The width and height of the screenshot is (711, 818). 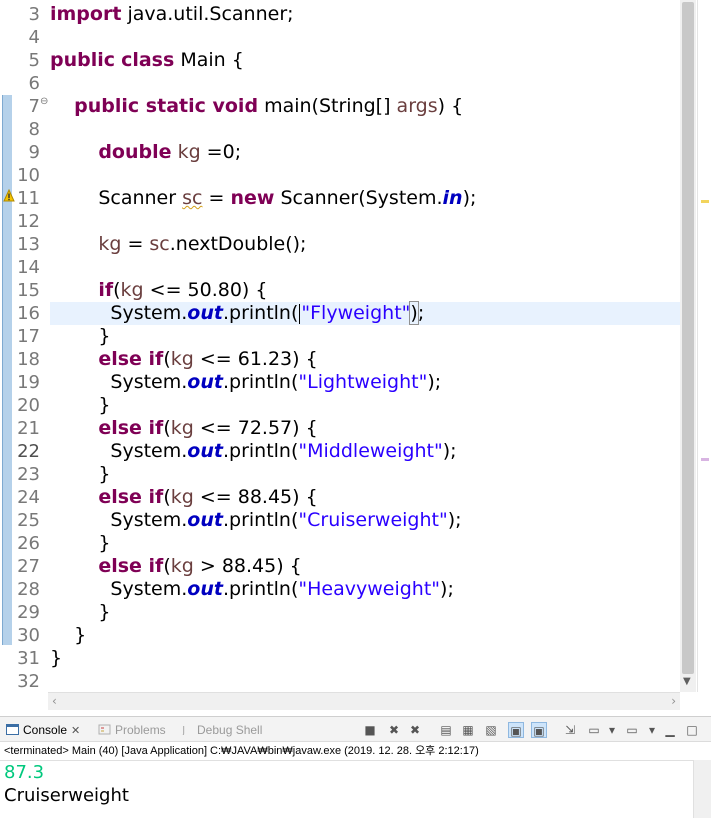 I want to click on maximize-icon: □, so click(x=692, y=730).